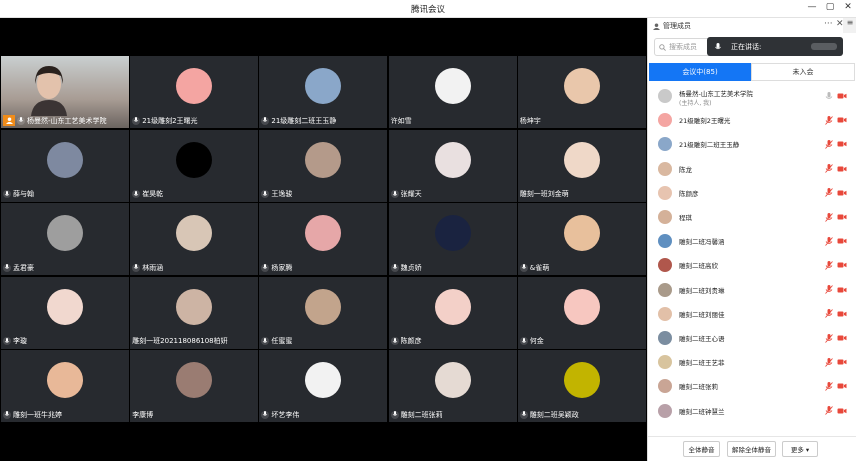 The width and height of the screenshot is (856, 461). Describe the element at coordinates (65, 165) in the screenshot. I see `participant-tile: 薛与翰` at that location.